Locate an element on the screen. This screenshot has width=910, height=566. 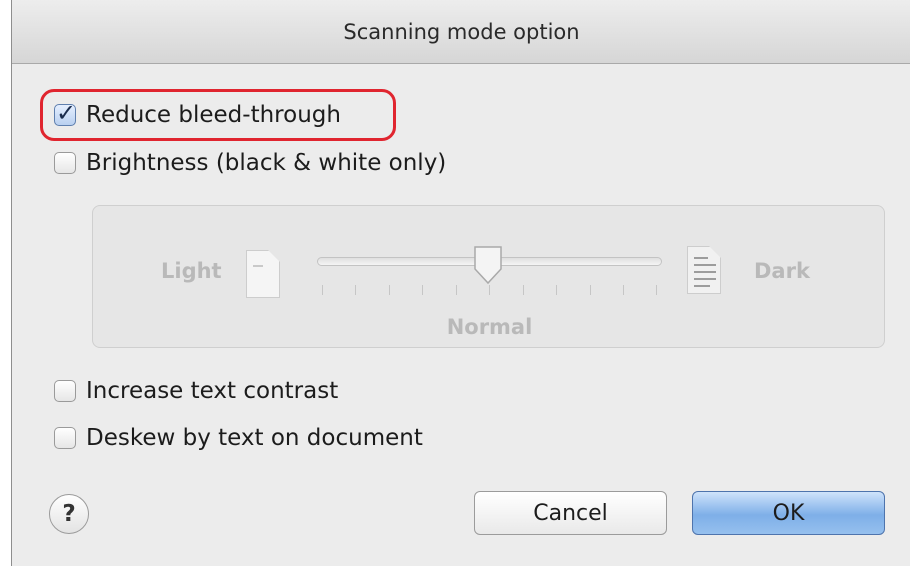
slider-ticks is located at coordinates (489, 290).